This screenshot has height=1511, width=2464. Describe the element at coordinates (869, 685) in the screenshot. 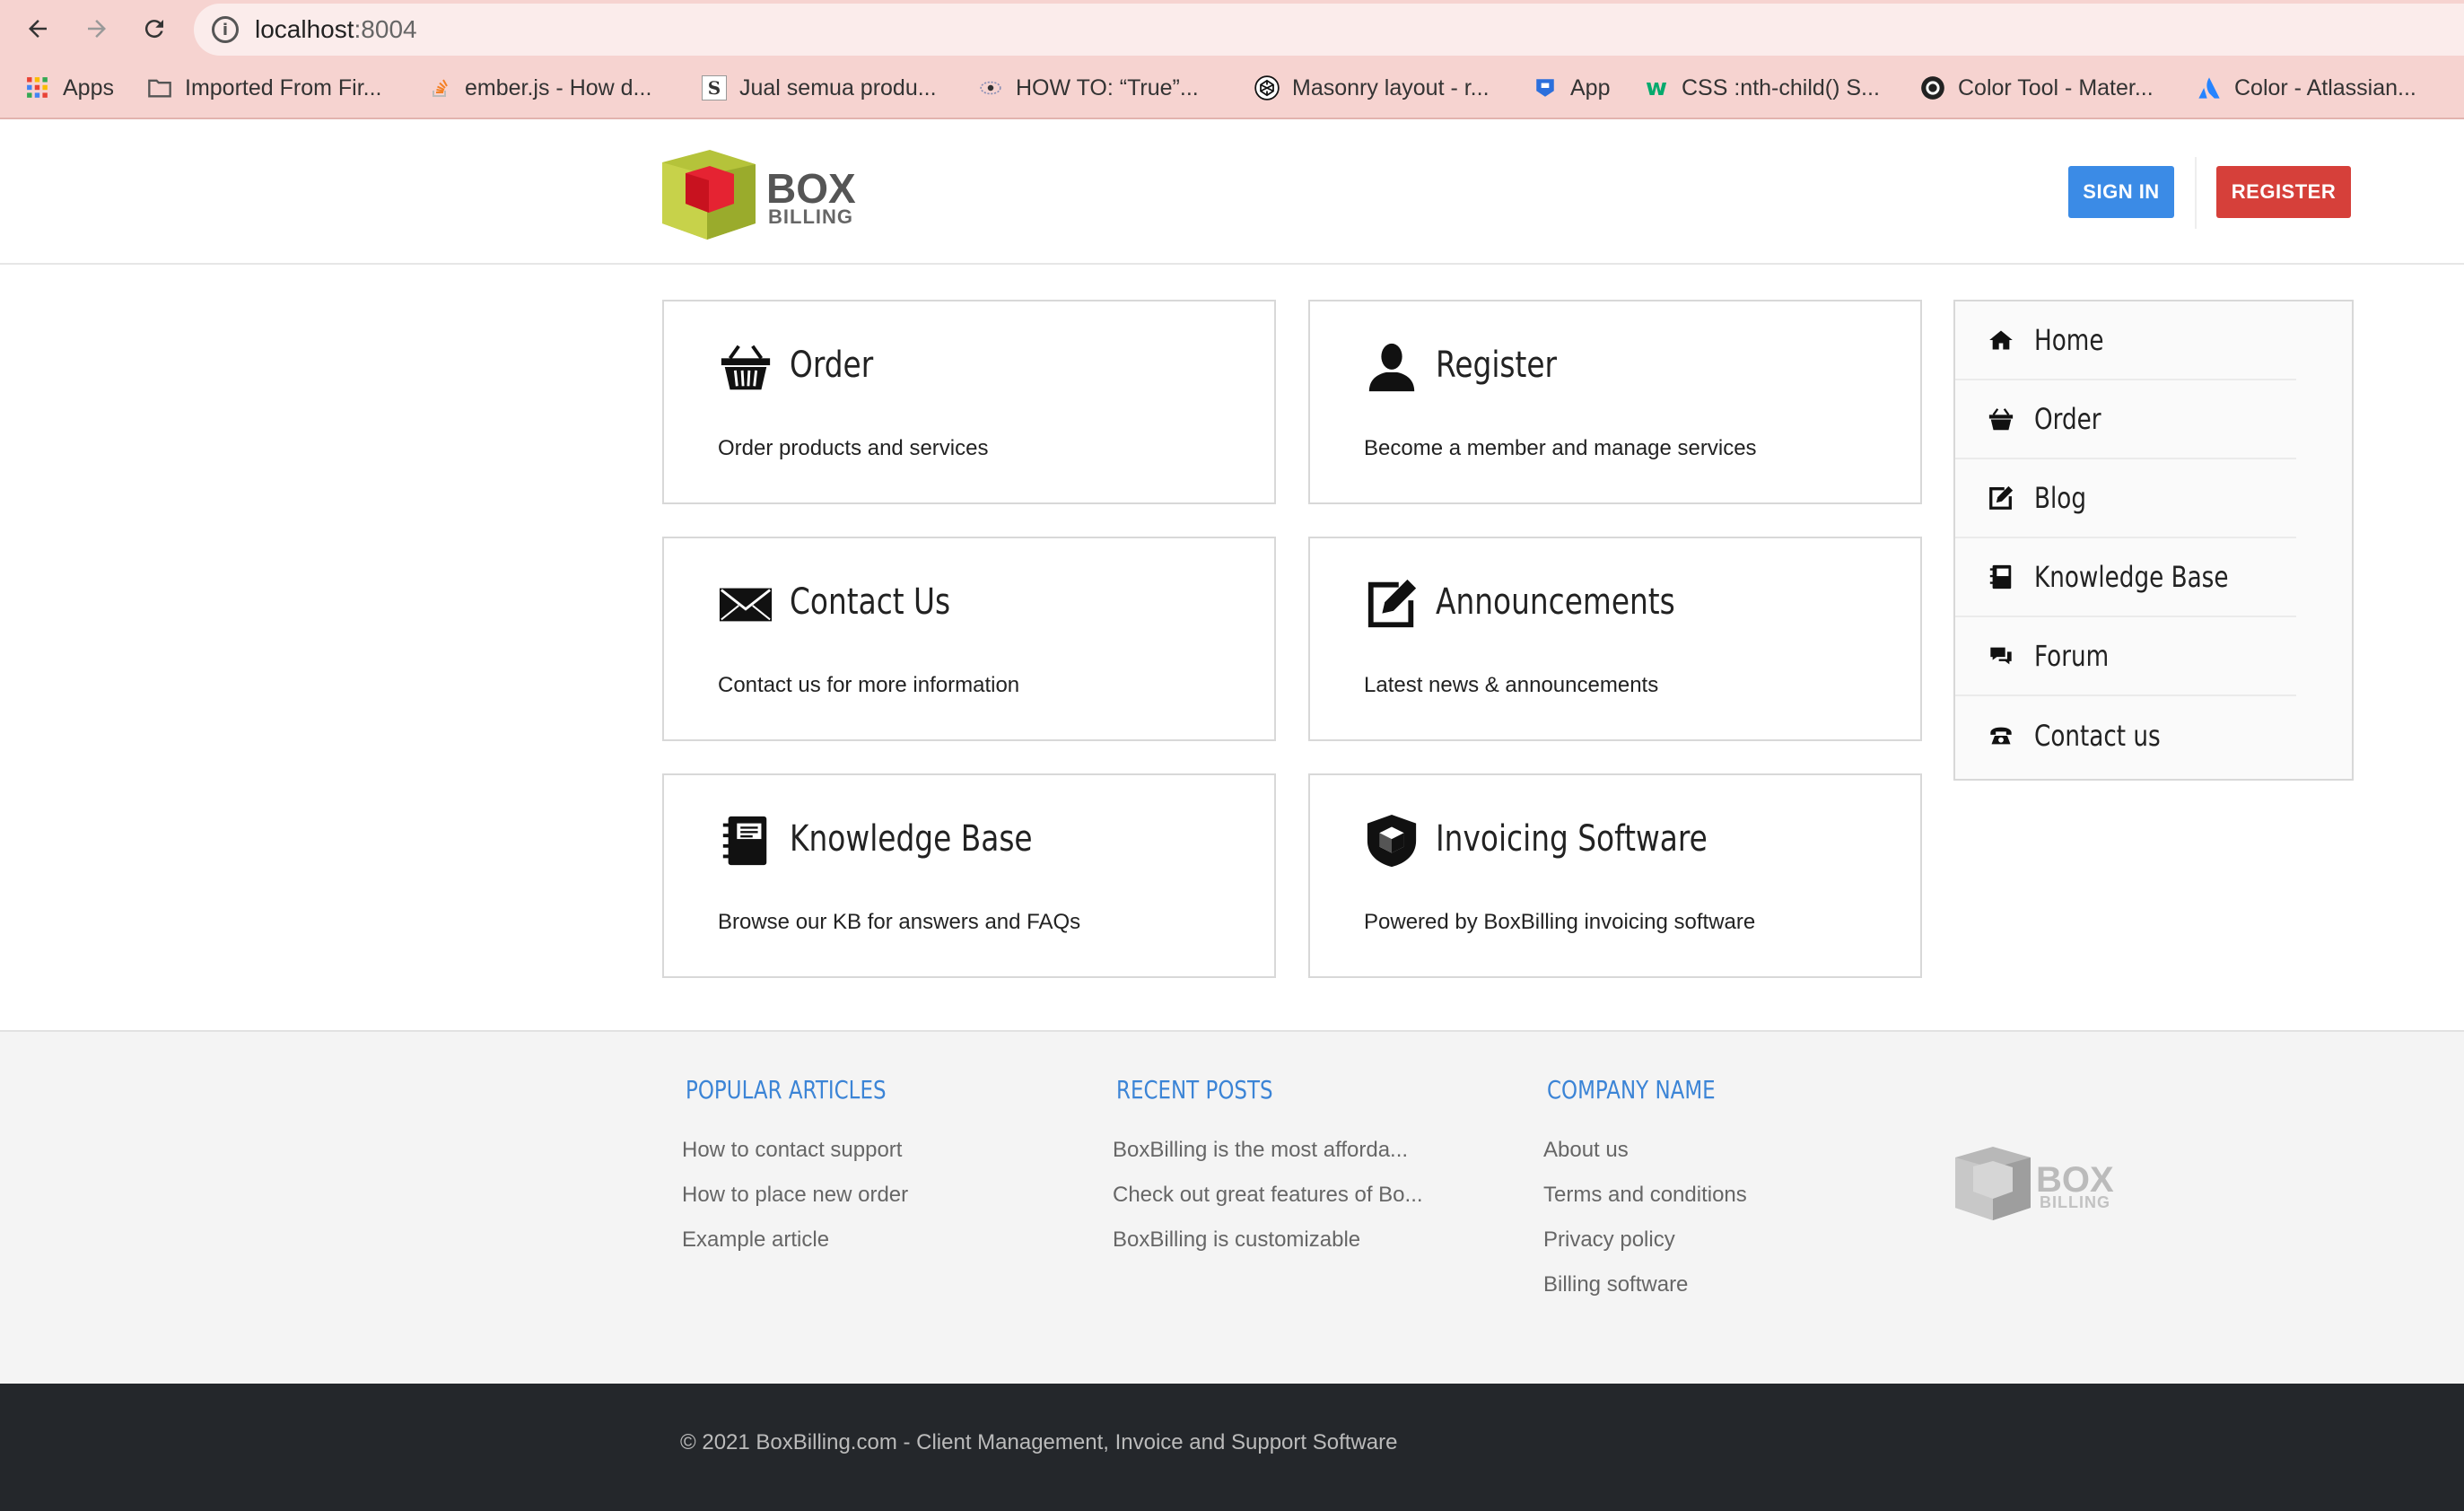

I see `card-description: Contact us for more information` at that location.